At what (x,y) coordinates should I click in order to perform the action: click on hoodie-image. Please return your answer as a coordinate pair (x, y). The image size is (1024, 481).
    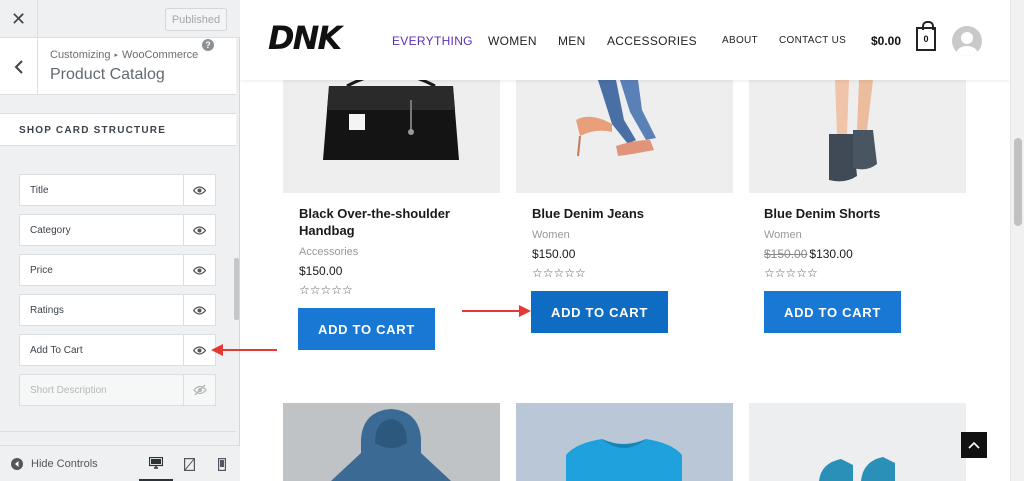
    Looking at the image, I should click on (391, 445).